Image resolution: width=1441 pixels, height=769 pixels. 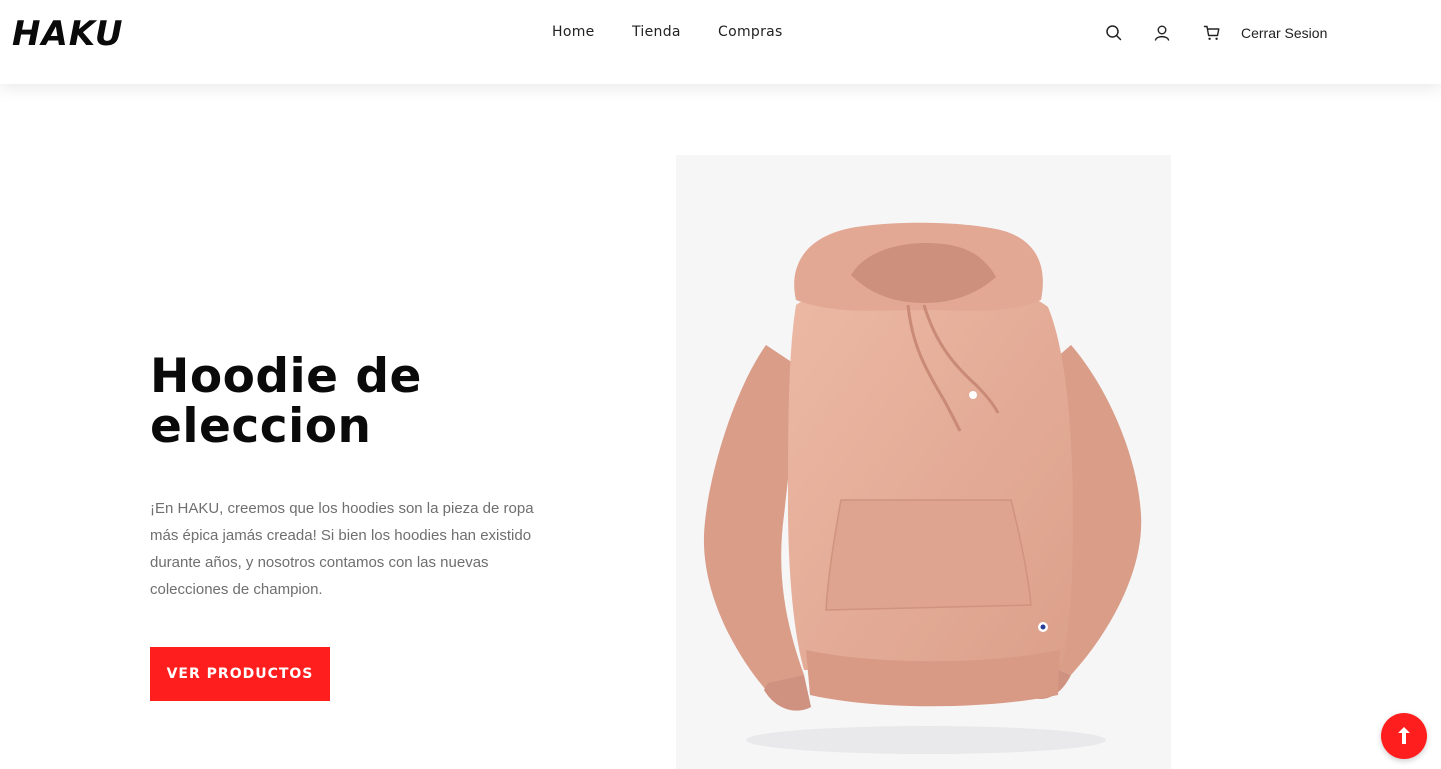 I want to click on scroll-to-top-button, so click(x=1404, y=736).